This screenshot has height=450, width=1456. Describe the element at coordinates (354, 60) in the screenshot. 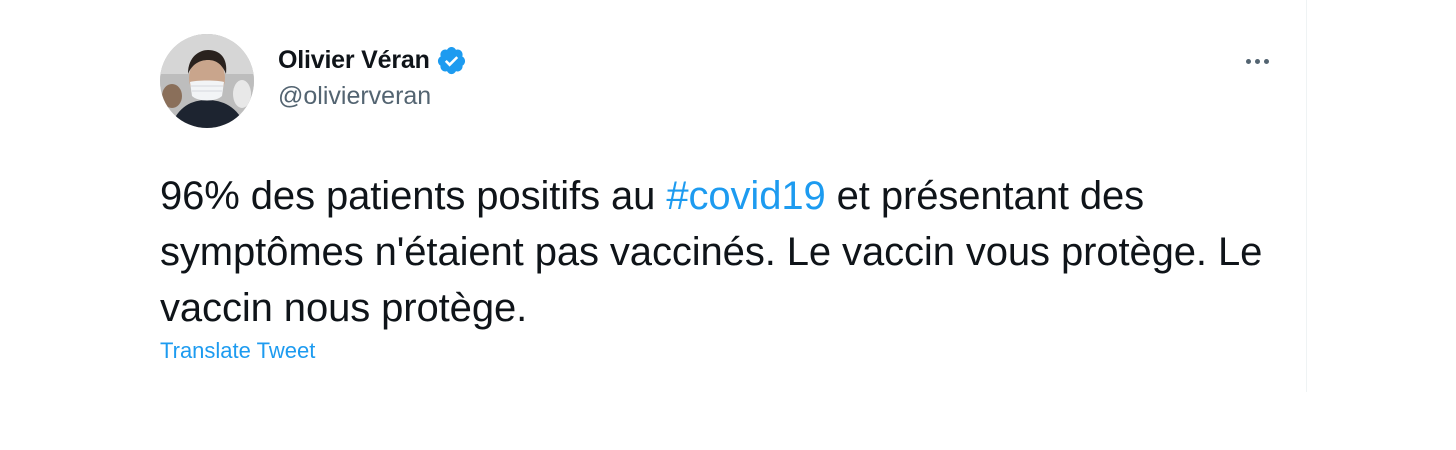

I see `display-name: Olivier Véran` at that location.